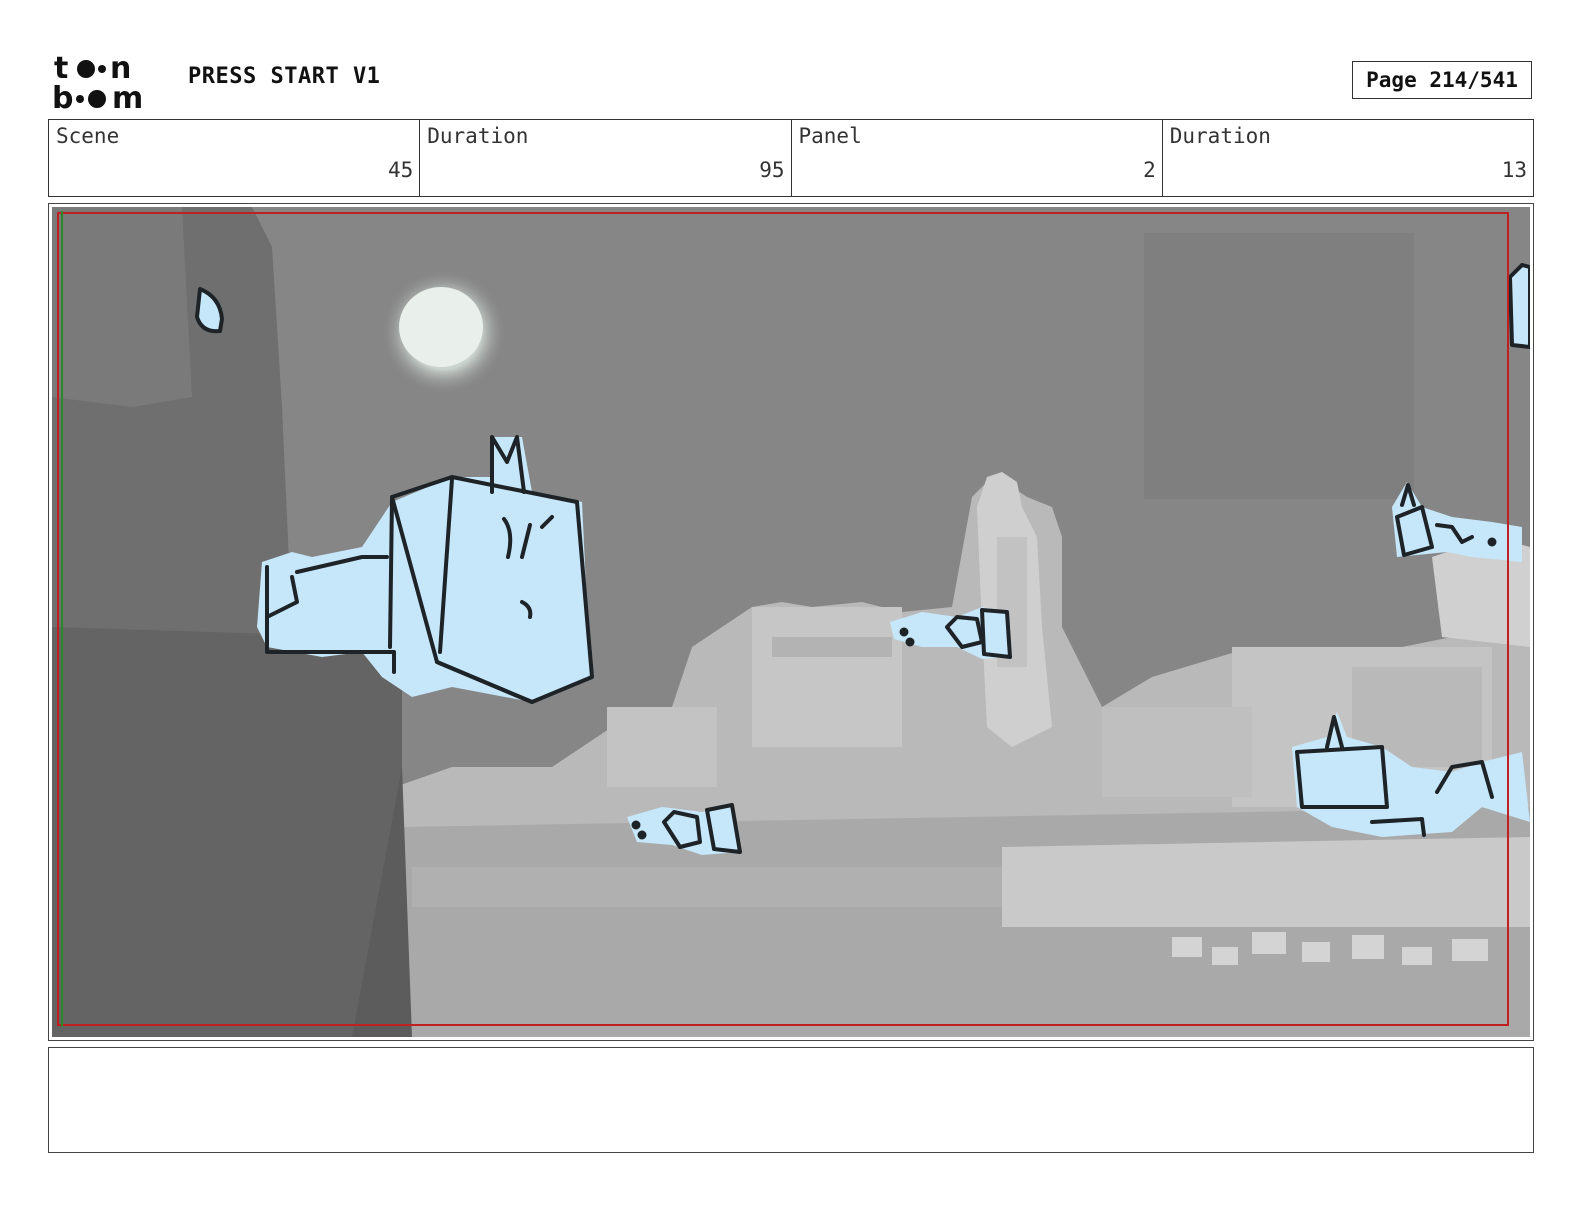  Describe the element at coordinates (62, 96) in the screenshot. I see `svg-text: b` at that location.